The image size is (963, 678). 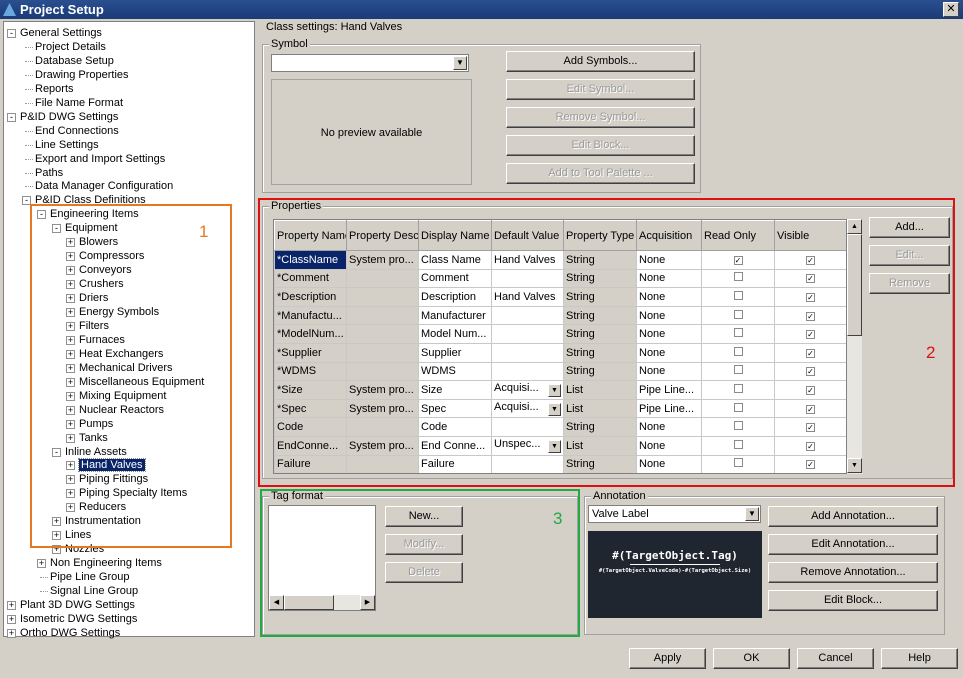 I want to click on tree-item: Non Engineering Items, so click(x=106, y=563).